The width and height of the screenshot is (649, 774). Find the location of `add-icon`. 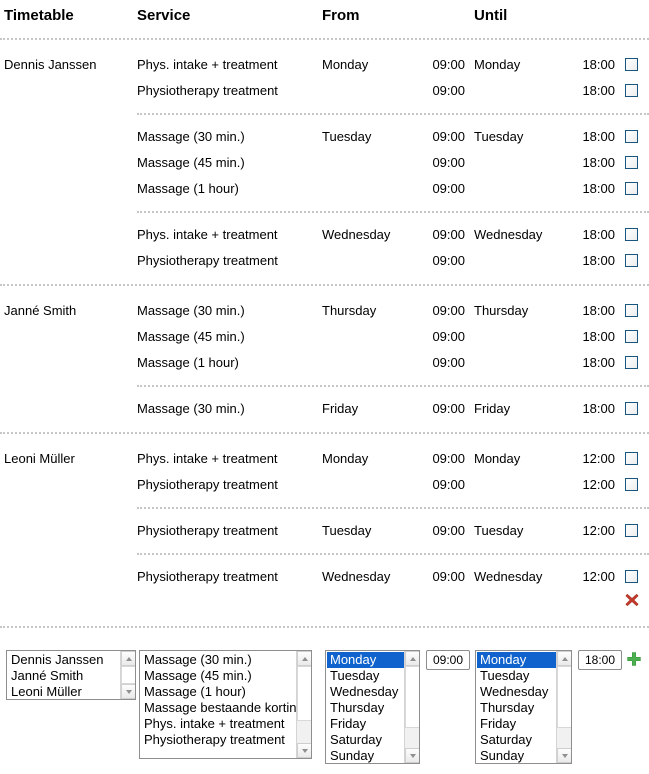

add-icon is located at coordinates (634, 659).